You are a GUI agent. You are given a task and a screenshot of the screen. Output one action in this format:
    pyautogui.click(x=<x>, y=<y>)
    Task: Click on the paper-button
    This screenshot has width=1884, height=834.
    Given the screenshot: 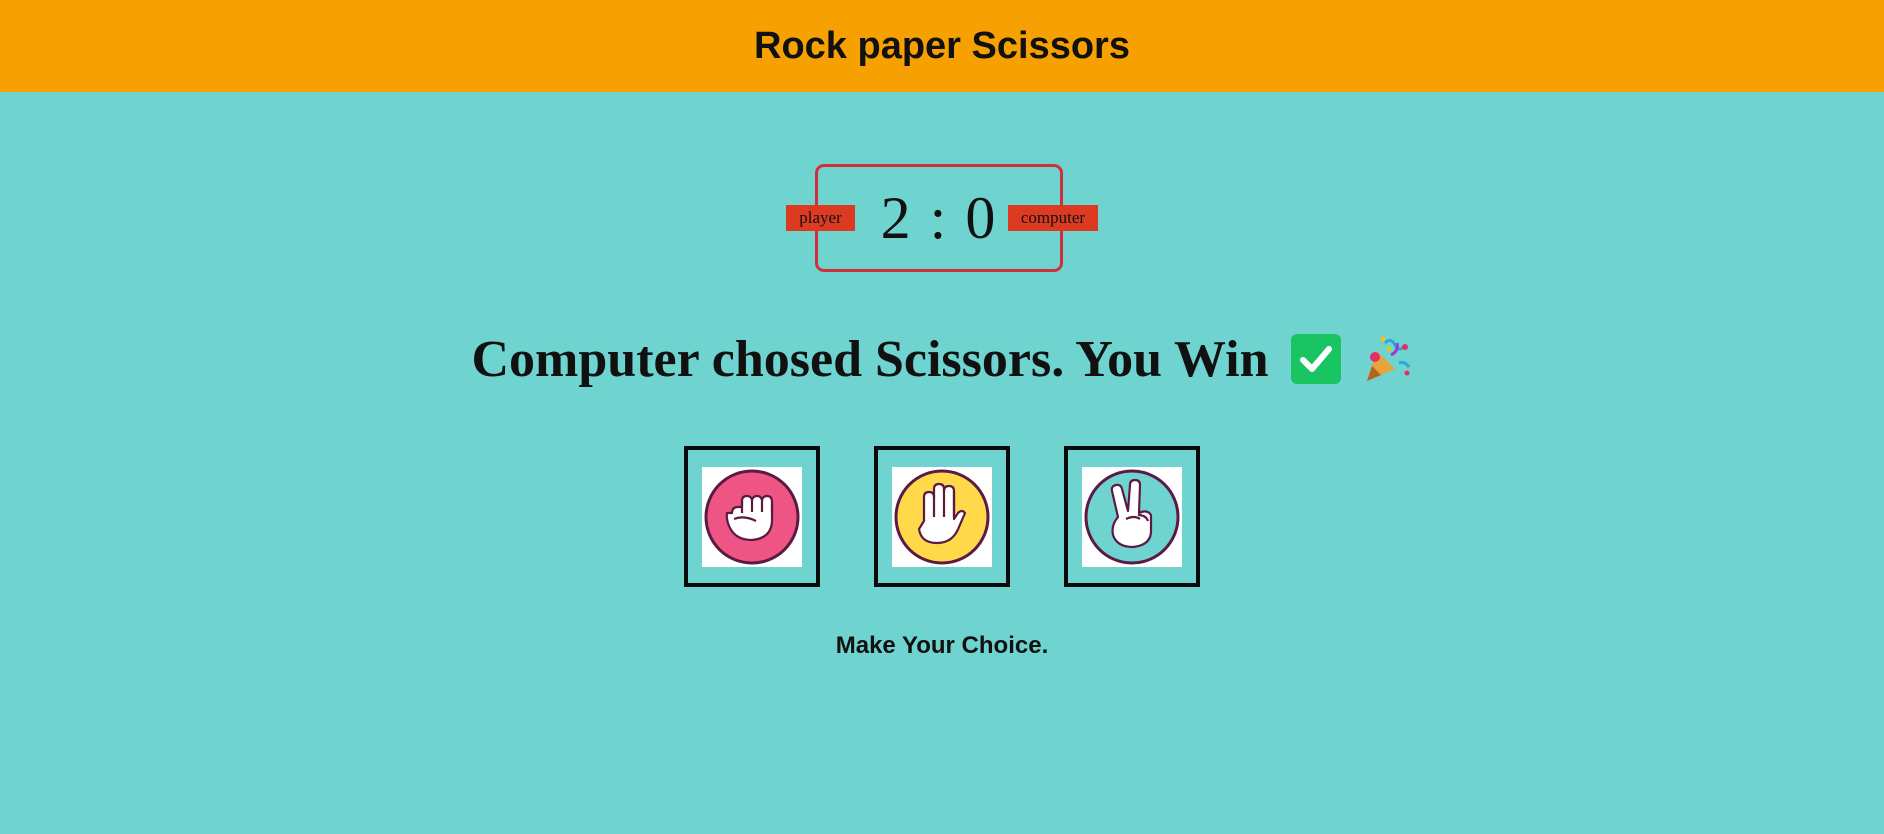 What is the action you would take?
    pyautogui.click(x=942, y=516)
    